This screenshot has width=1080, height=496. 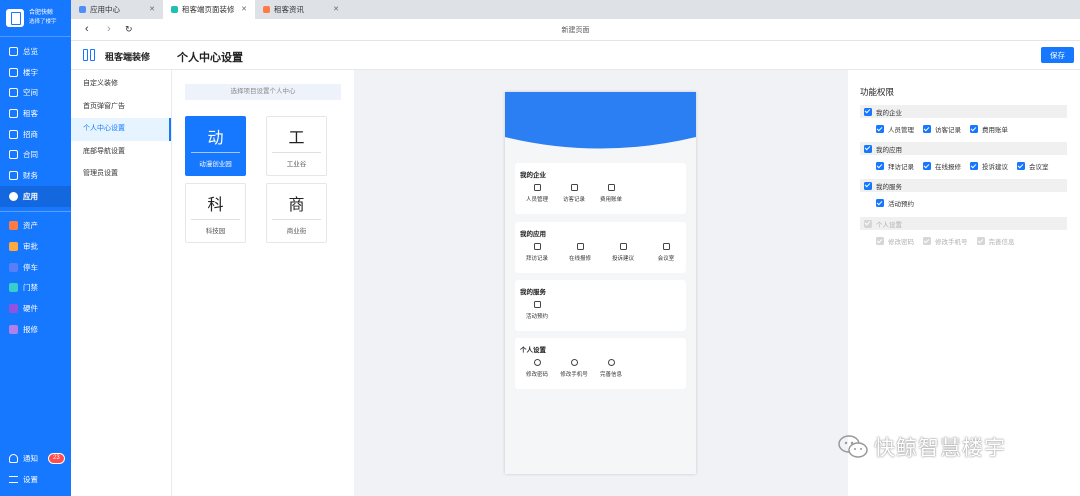 I want to click on nav-item-finance: 财务, so click(x=35, y=175).